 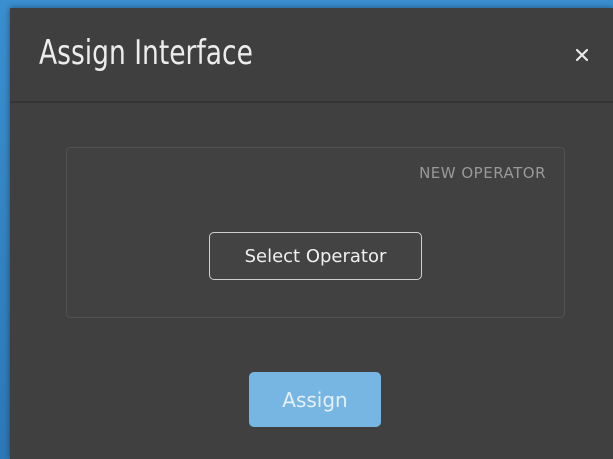 I want to click on close-button, so click(x=582, y=55).